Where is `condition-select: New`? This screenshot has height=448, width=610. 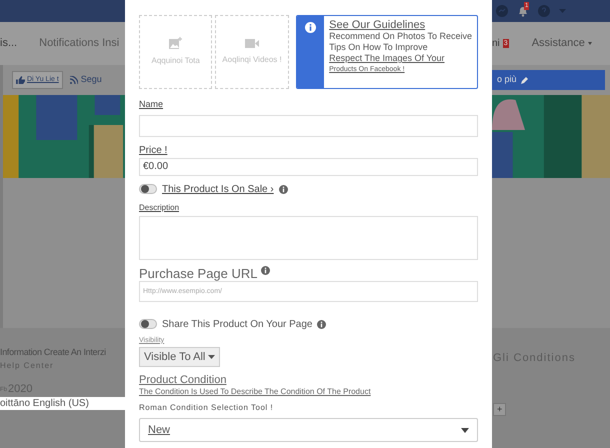
condition-select: New is located at coordinates (308, 430).